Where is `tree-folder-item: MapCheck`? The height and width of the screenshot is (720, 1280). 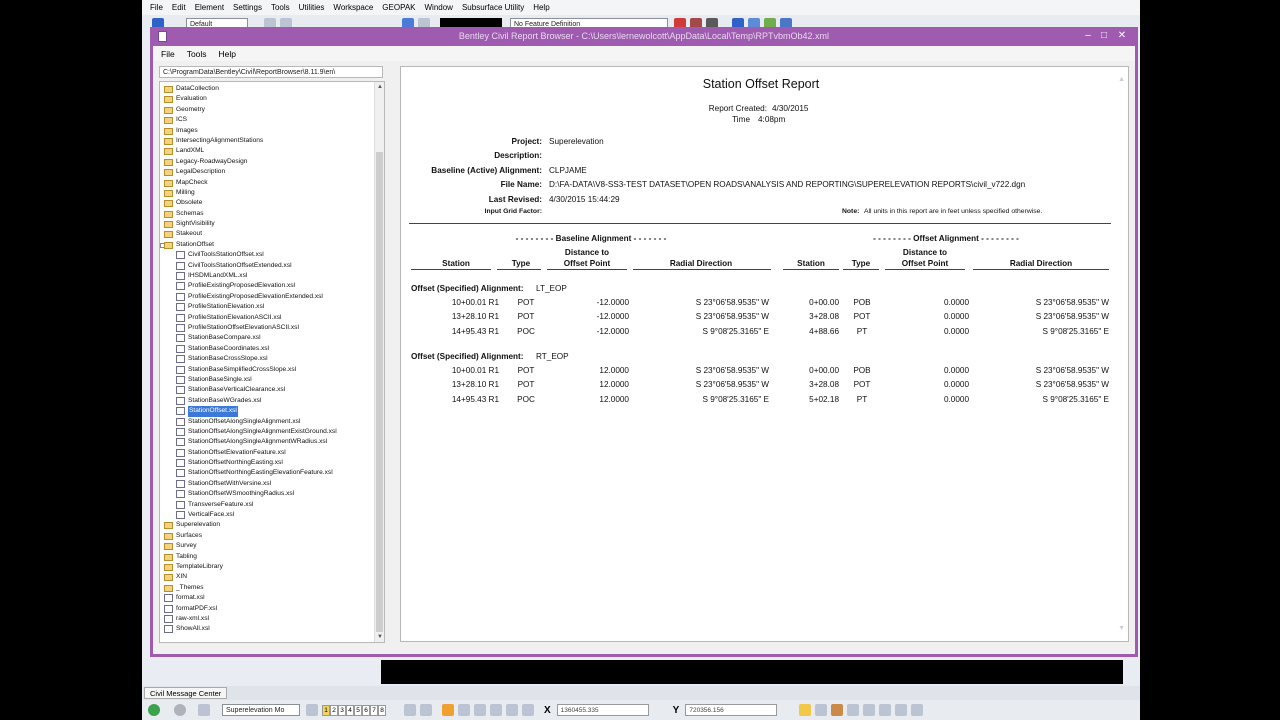 tree-folder-item: MapCheck is located at coordinates (267, 183).